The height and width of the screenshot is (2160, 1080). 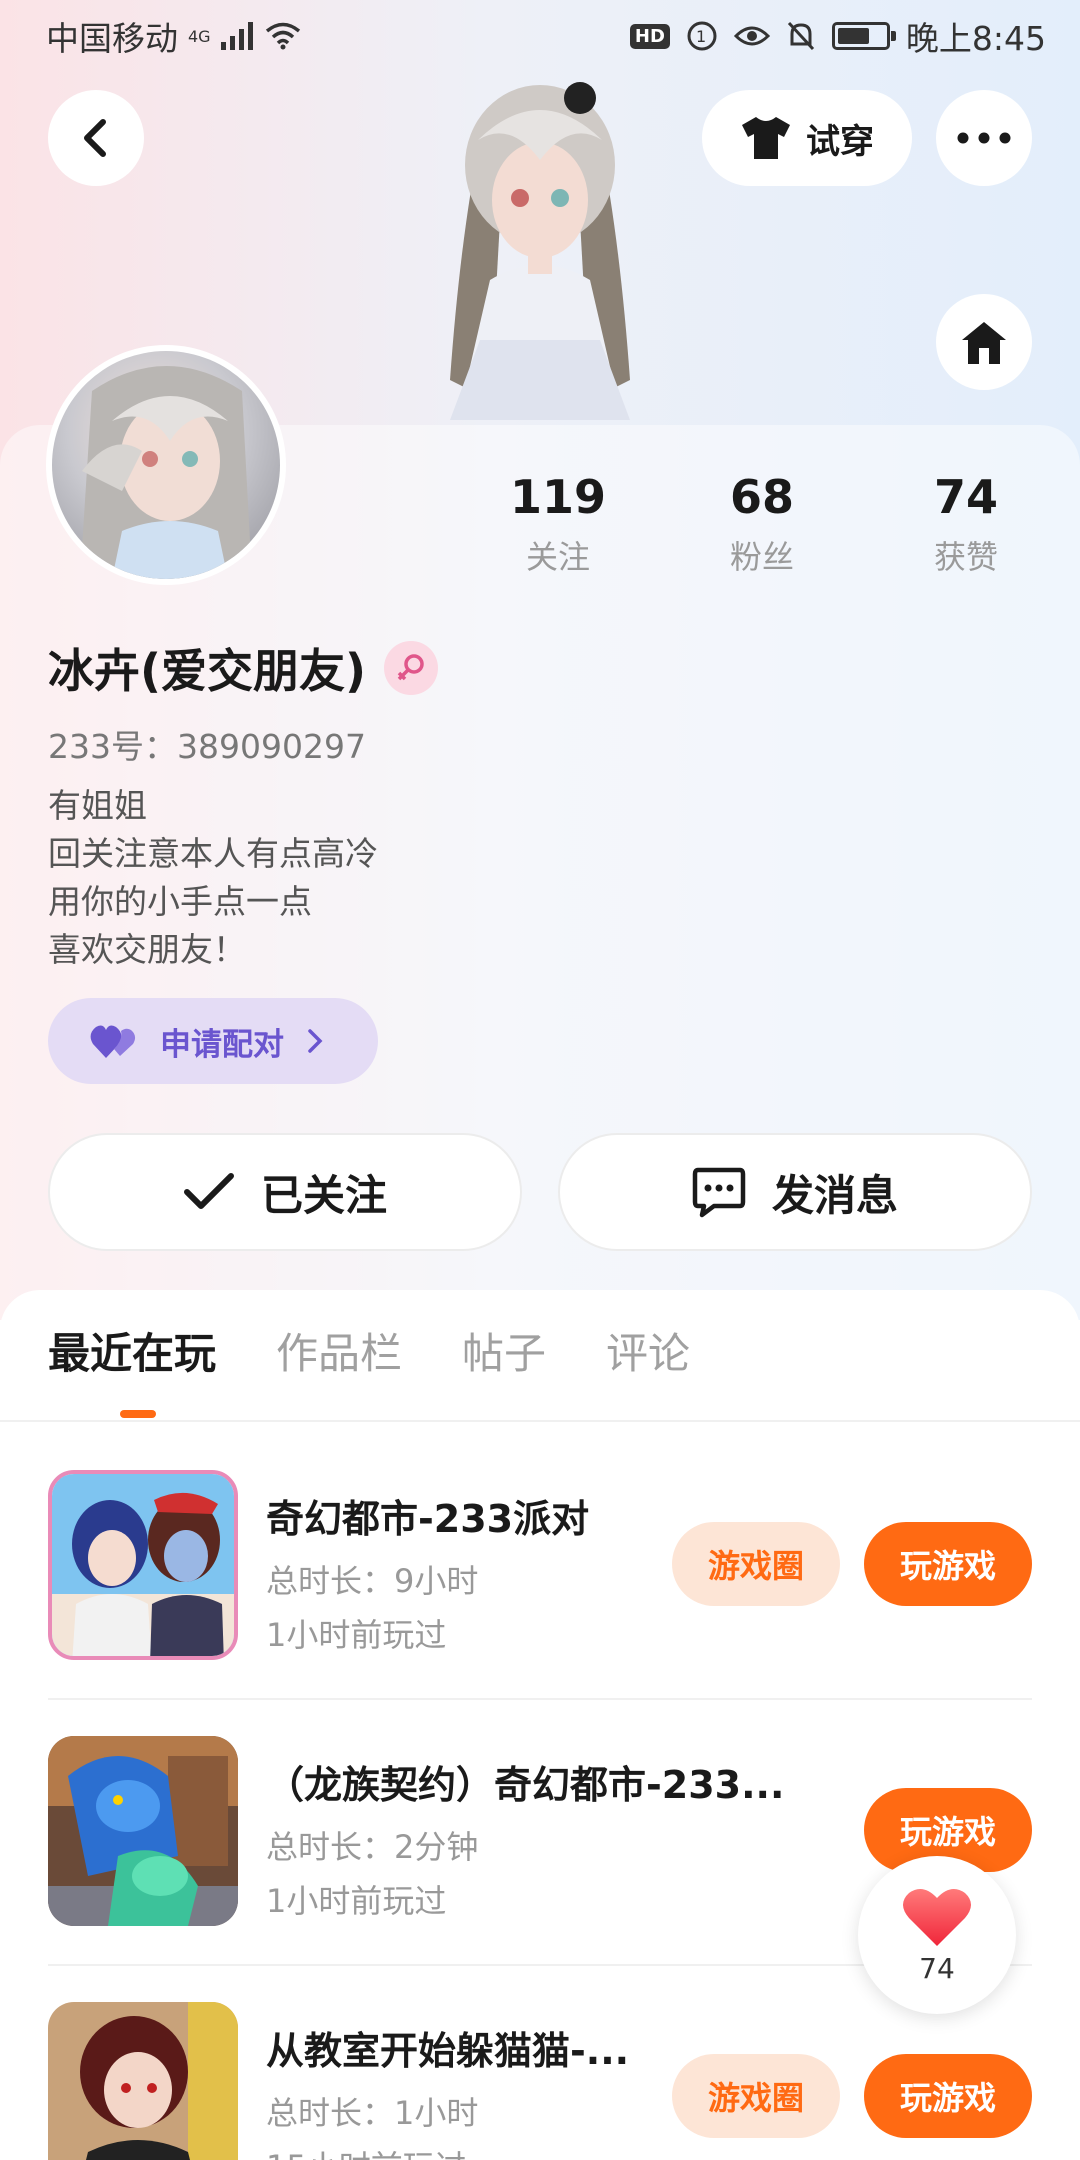 I want to click on svg-text: 1, so click(x=701, y=36).